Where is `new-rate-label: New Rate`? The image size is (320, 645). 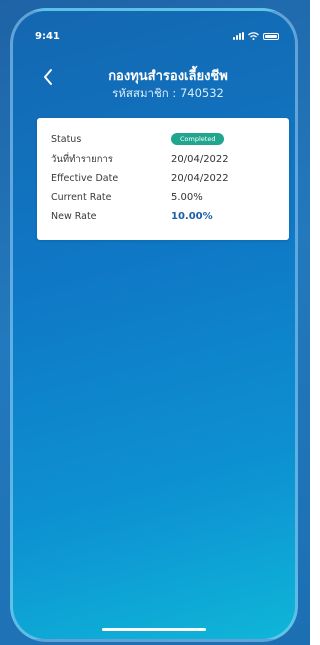
new-rate-label: New Rate is located at coordinates (74, 216).